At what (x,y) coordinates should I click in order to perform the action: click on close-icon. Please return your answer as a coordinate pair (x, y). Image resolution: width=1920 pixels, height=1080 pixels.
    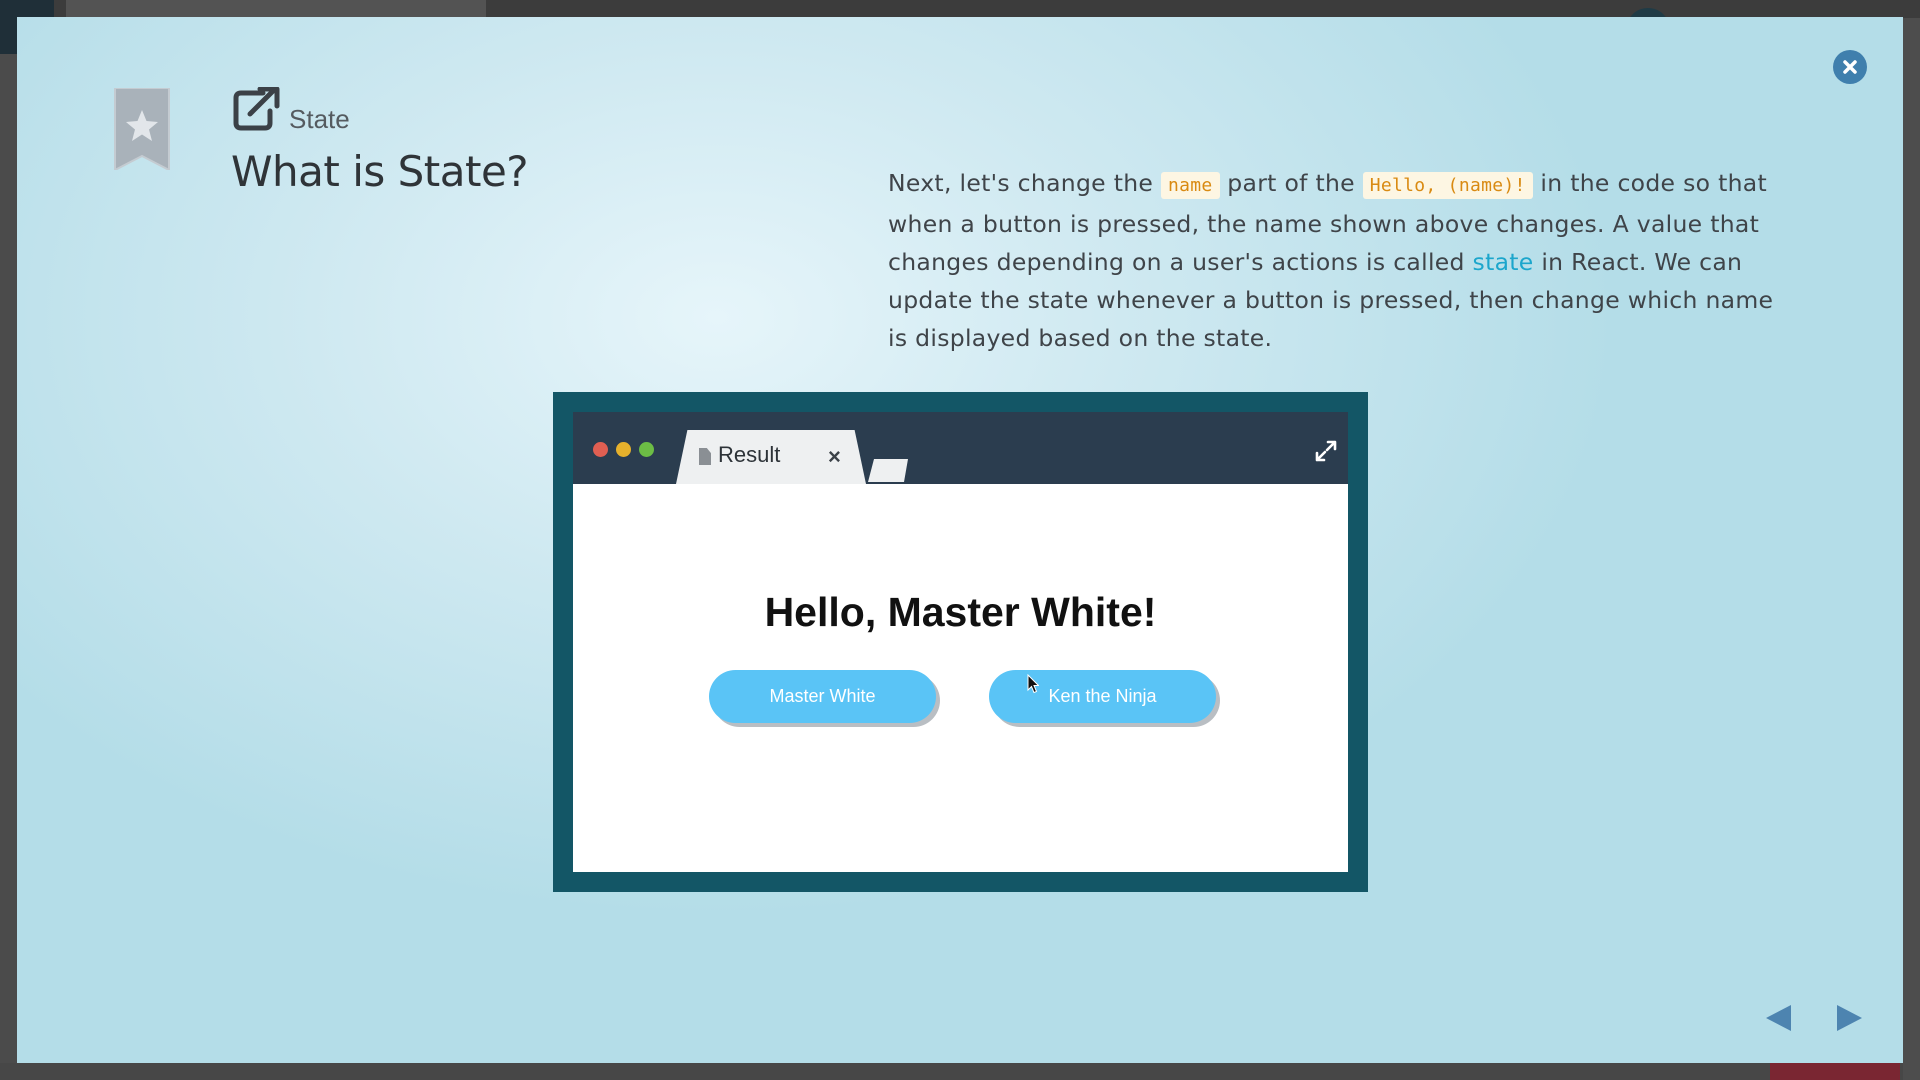
    Looking at the image, I should click on (1850, 67).